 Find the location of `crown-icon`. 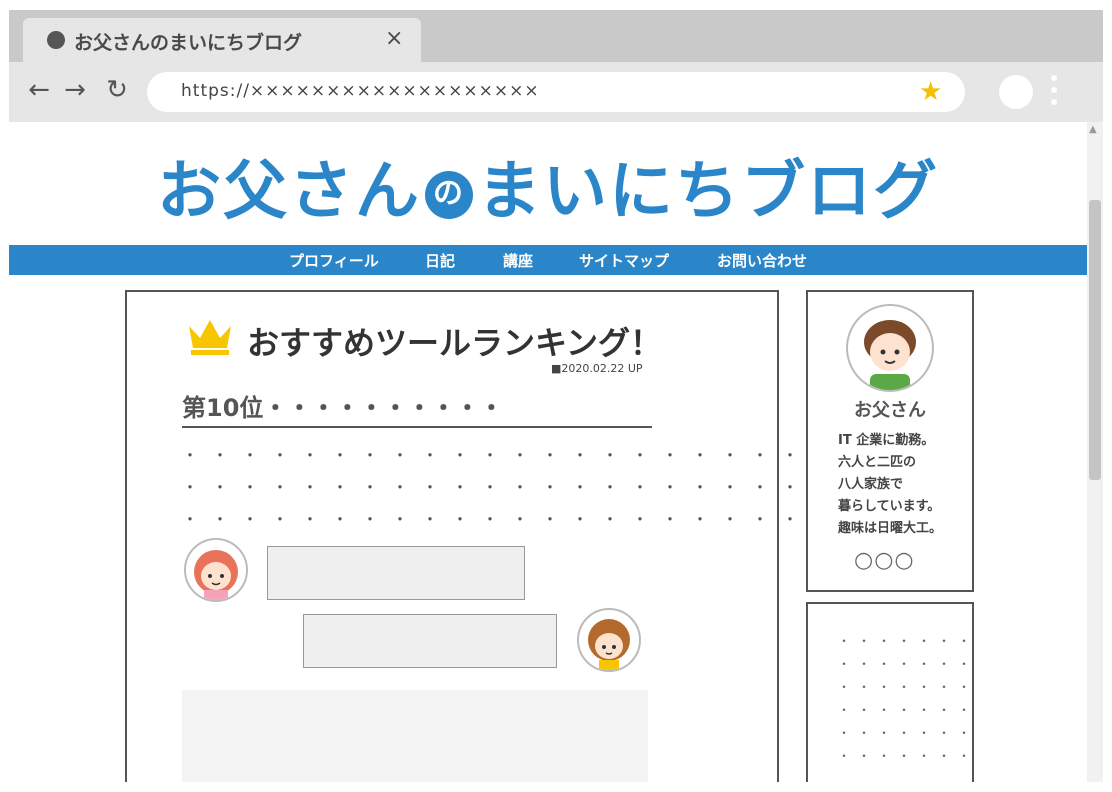

crown-icon is located at coordinates (210, 337).